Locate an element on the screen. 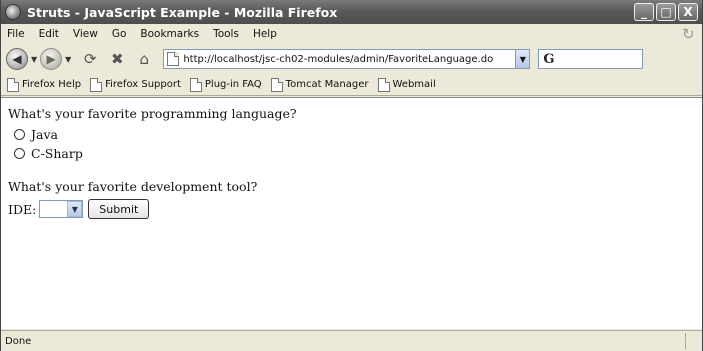 The height and width of the screenshot is (351, 703). bookmark-firefox-support: Firefox Support is located at coordinates (135, 84).